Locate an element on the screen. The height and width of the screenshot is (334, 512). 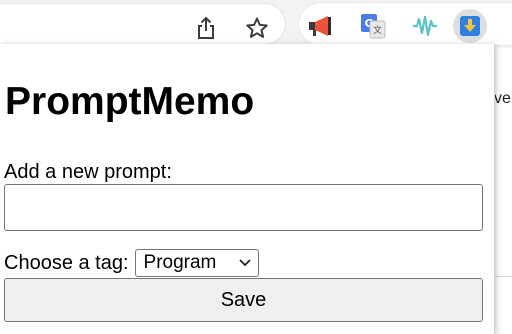
tag-row: Choose a tag: Program is located at coordinates (131, 263).